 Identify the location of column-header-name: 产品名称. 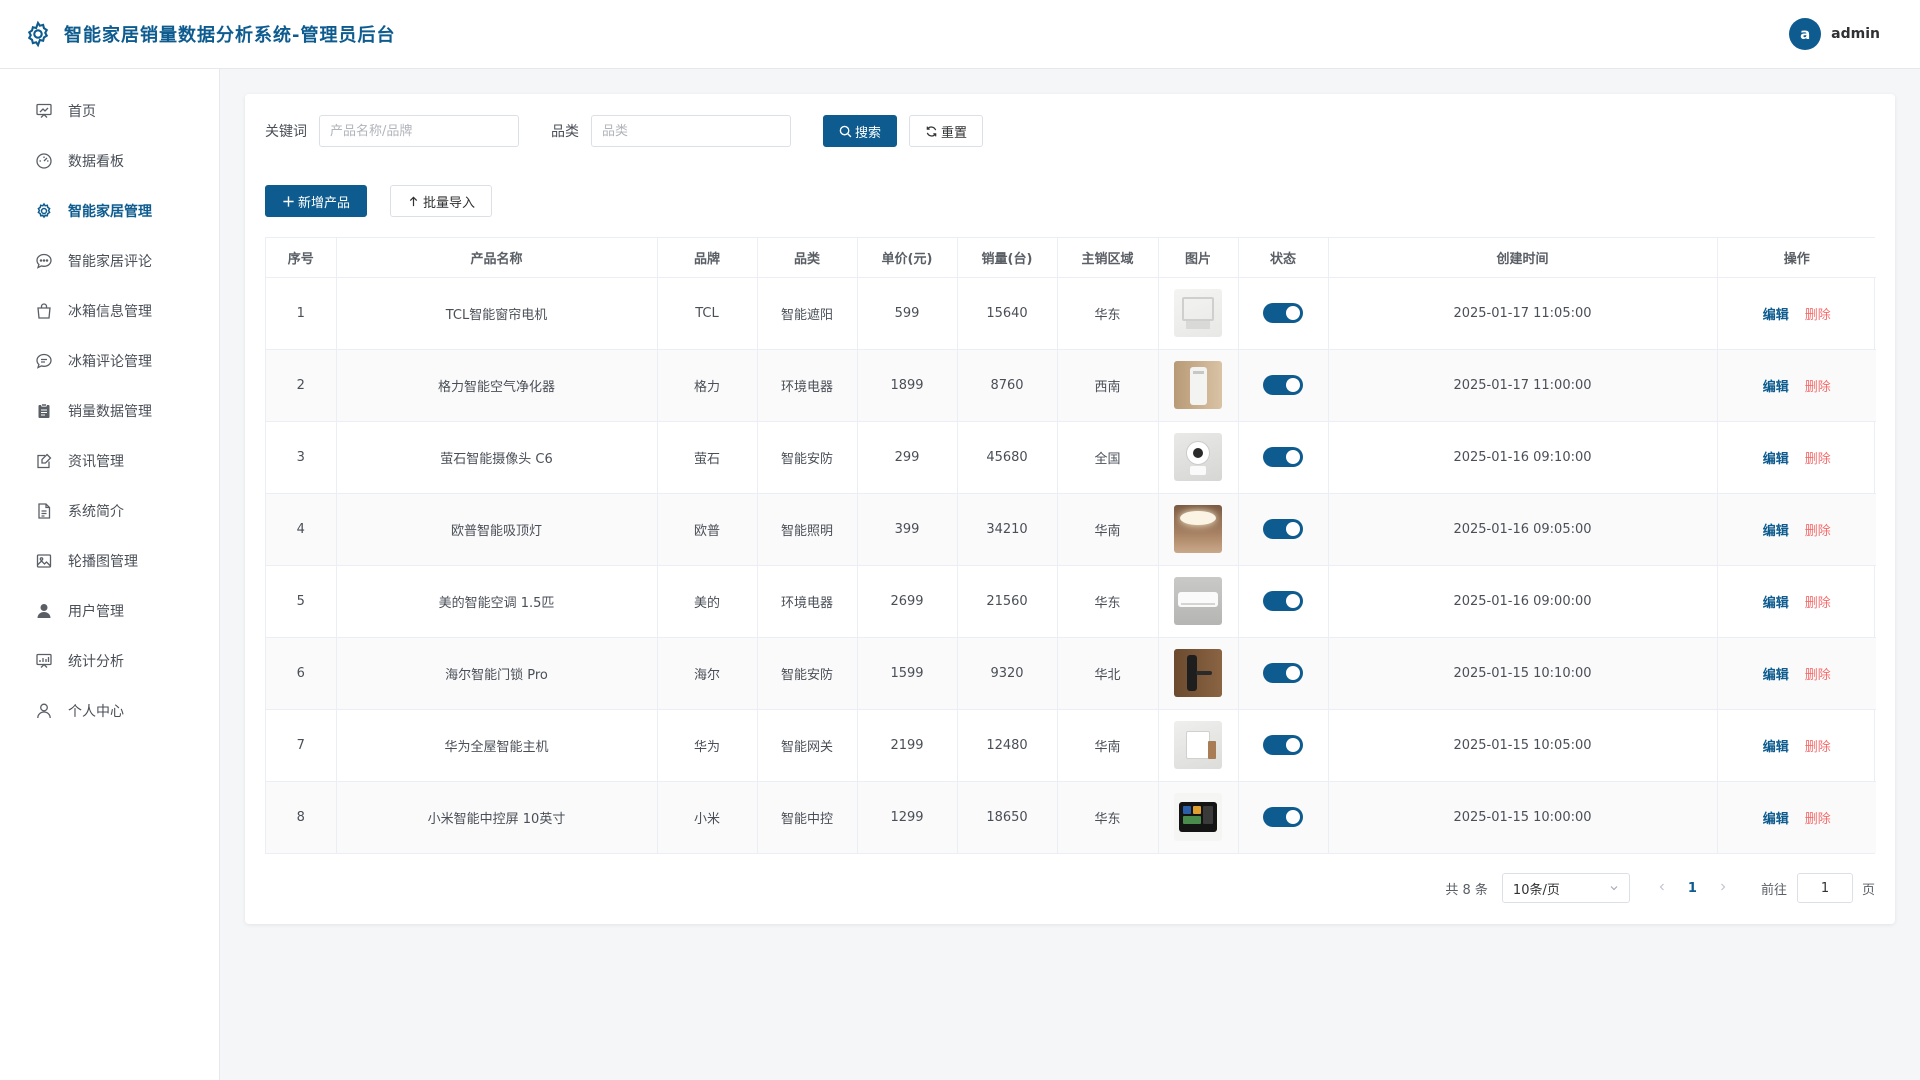
(497, 258).